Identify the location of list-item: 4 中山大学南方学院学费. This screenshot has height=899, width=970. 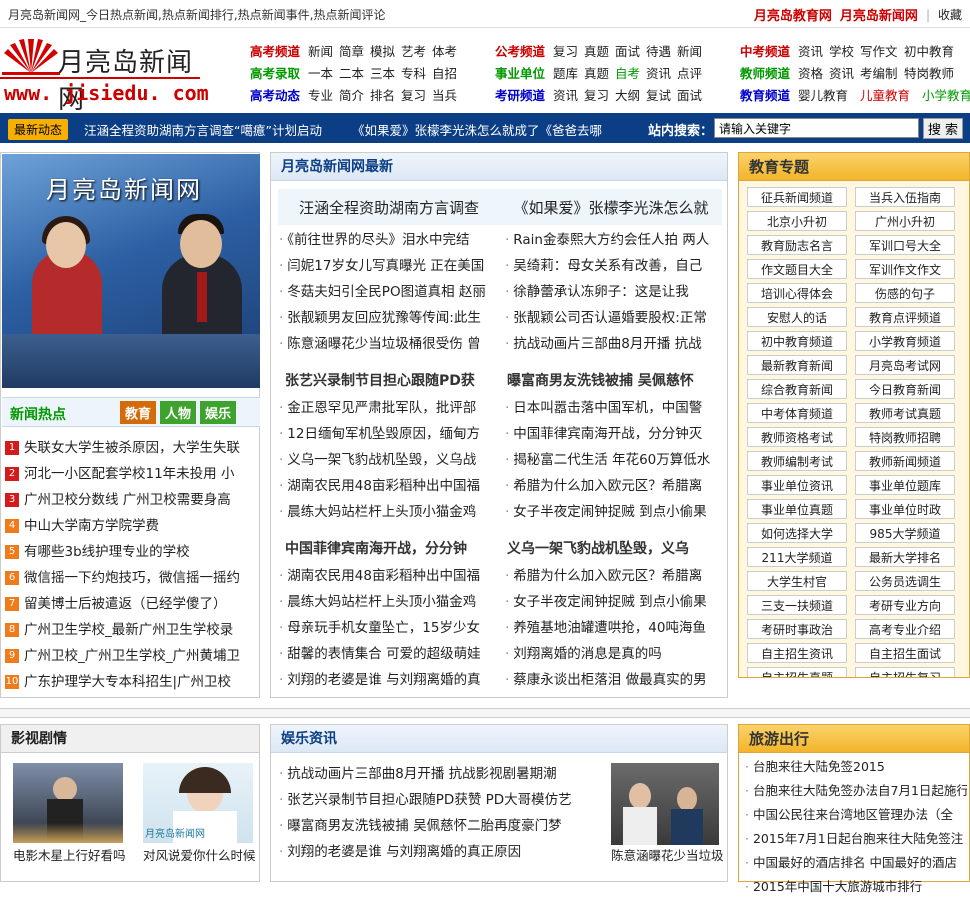
(130, 526).